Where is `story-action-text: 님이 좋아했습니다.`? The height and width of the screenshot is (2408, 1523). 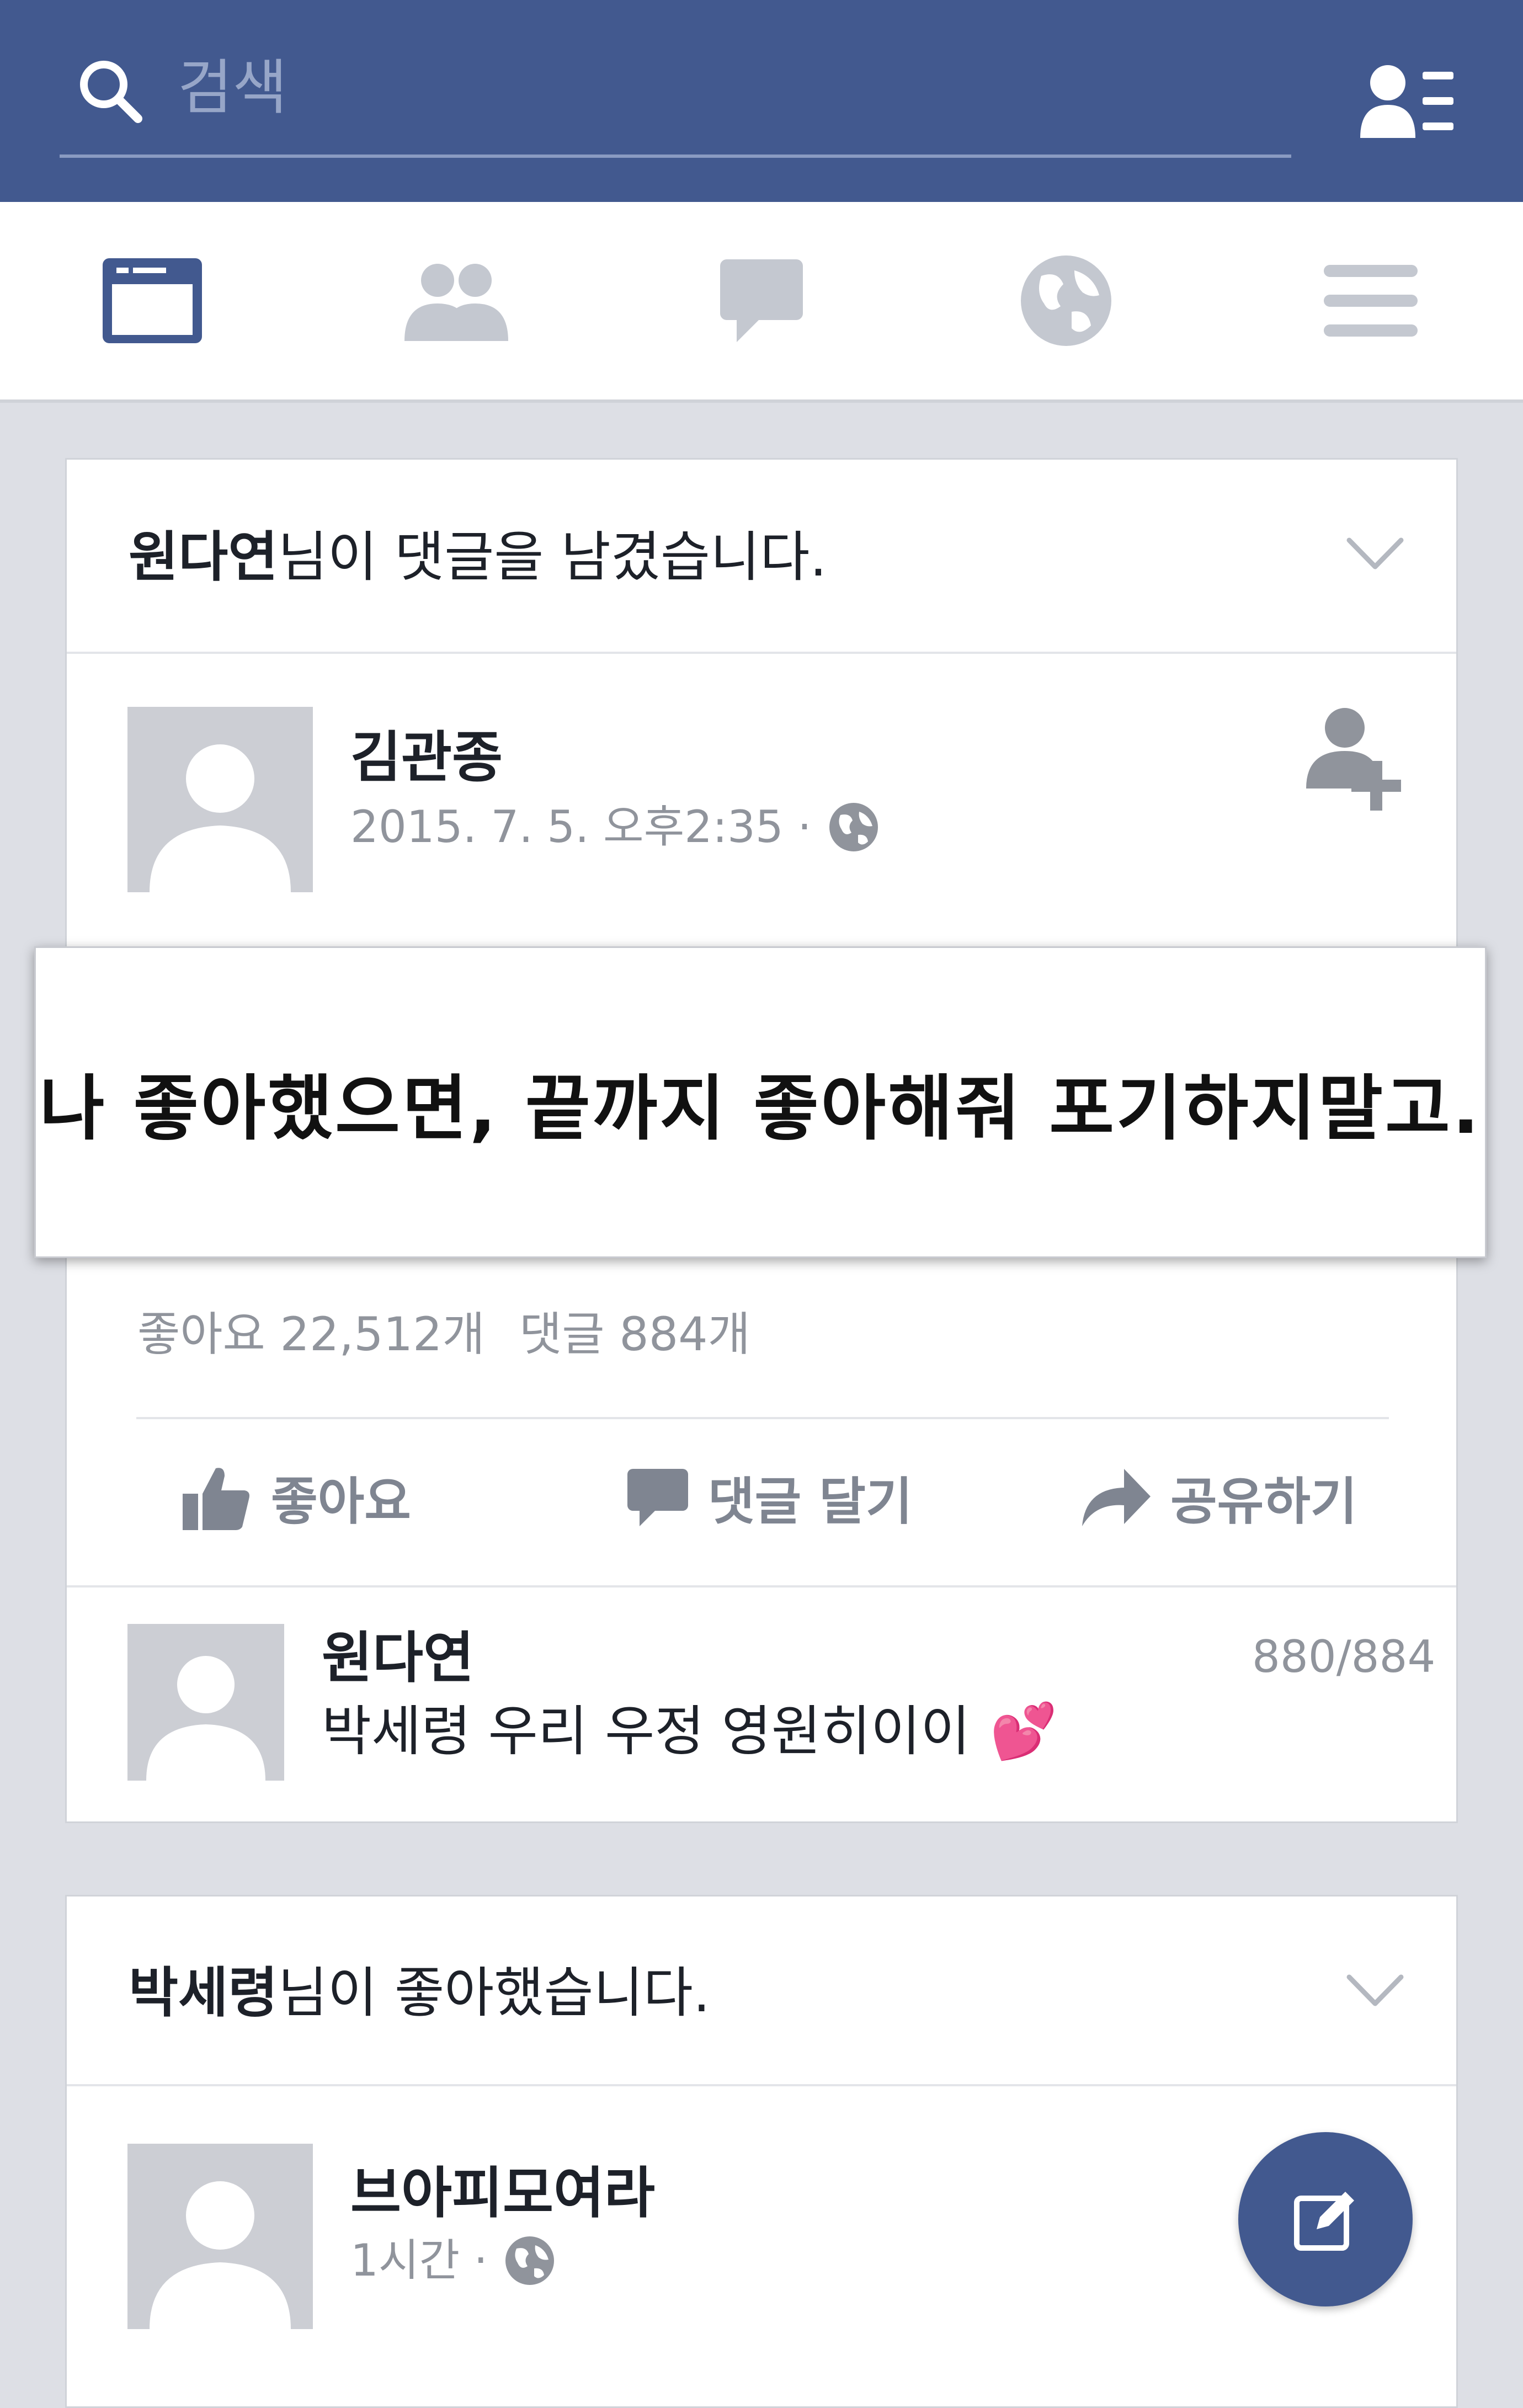
story-action-text: 님이 좋아했습니다. is located at coordinates (495, 1993).